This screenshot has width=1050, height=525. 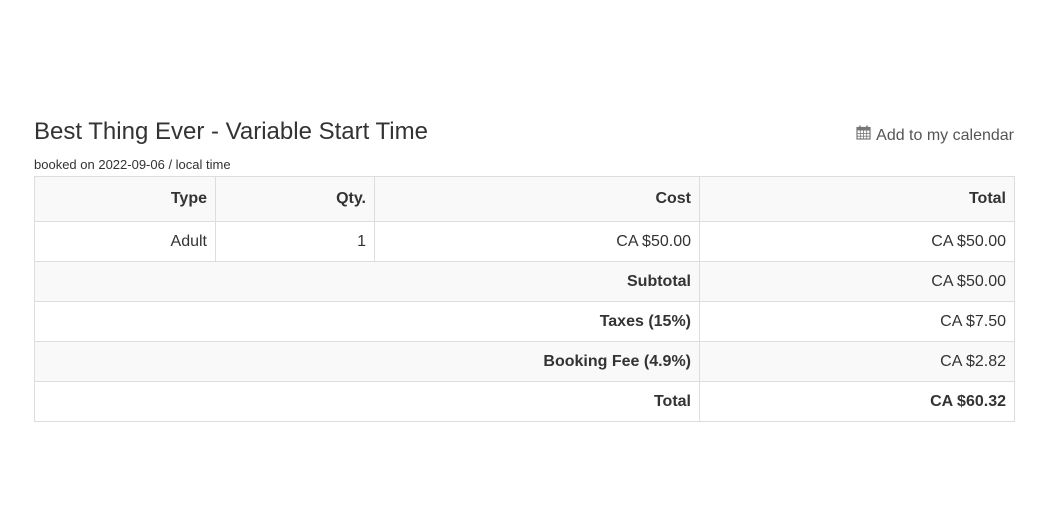 I want to click on table-header-row: Type Qty. Cost Total, so click(x=524, y=199).